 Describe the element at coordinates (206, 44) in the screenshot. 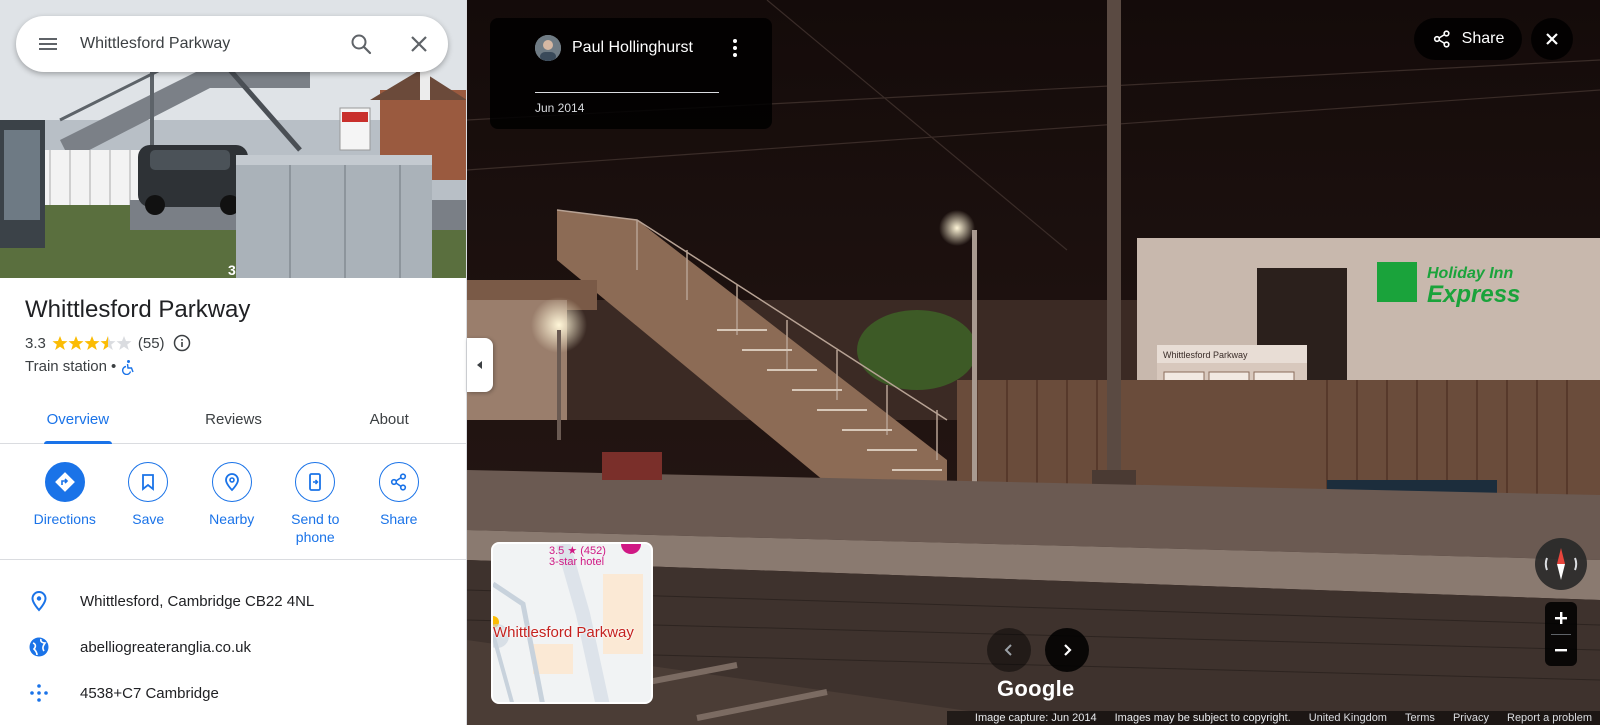

I see `search-input: Whittlesford Parkway` at that location.